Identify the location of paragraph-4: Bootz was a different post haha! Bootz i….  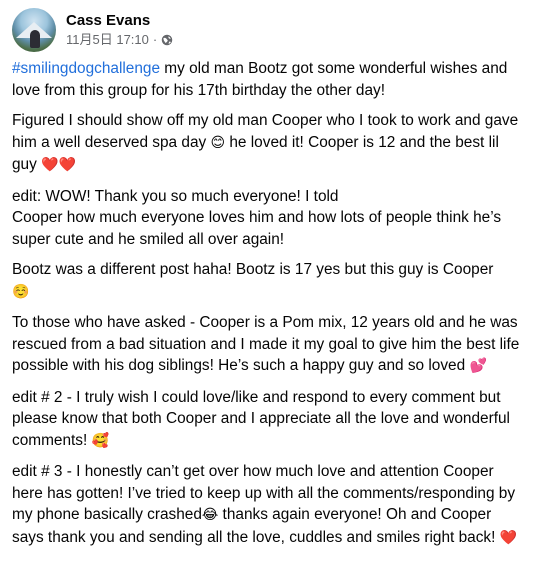
(266, 281).